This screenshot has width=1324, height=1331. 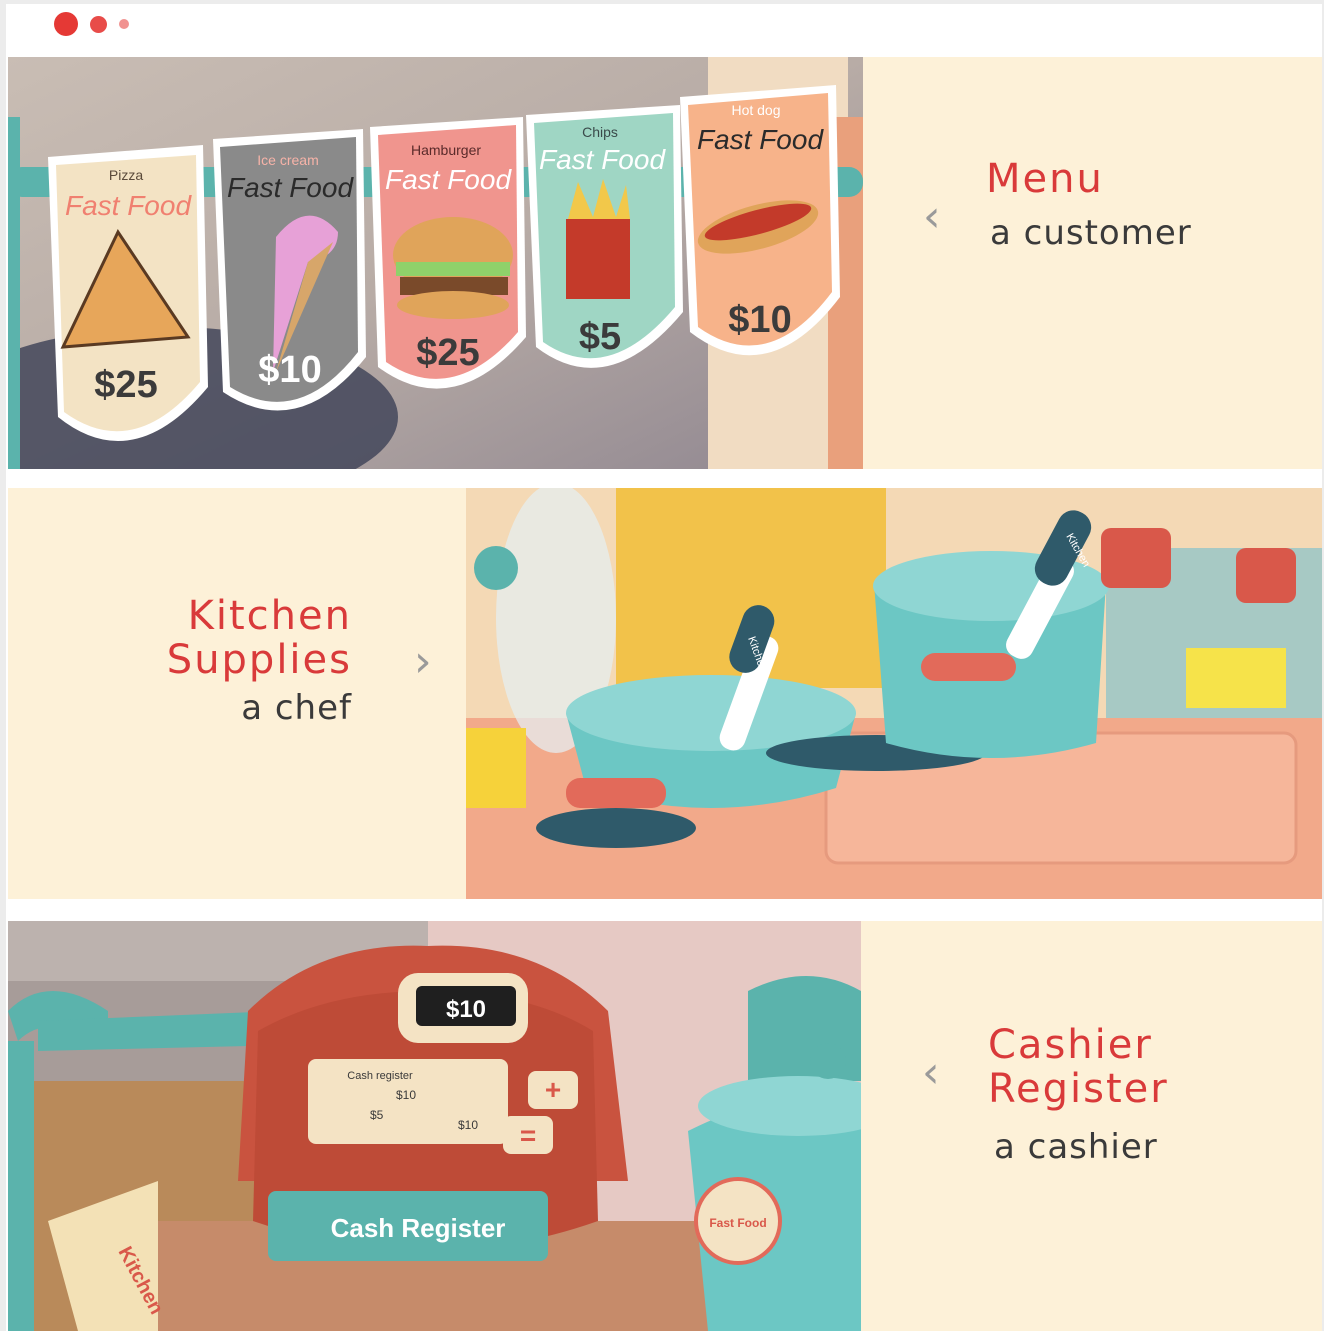 I want to click on cashier-register-title-line-1: Cashier, so click(x=1070, y=1045).